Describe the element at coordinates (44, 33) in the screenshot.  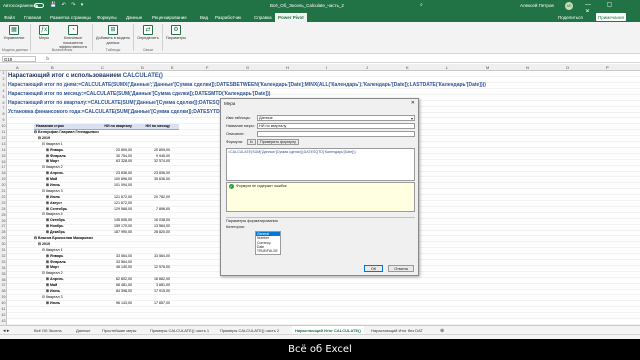
I see `measures-button: ƒx Меры` at that location.